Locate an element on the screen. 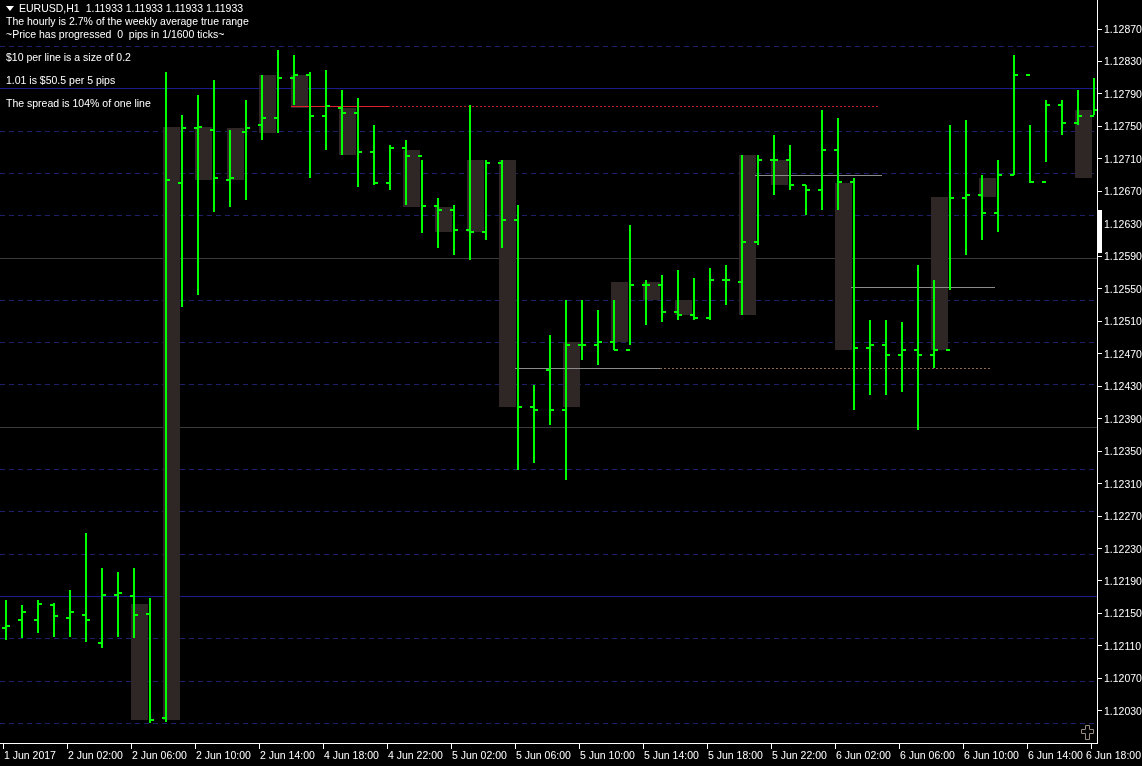 This screenshot has height=766, width=1142. axis-label: 4 Jun 22:00 is located at coordinates (415, 755).